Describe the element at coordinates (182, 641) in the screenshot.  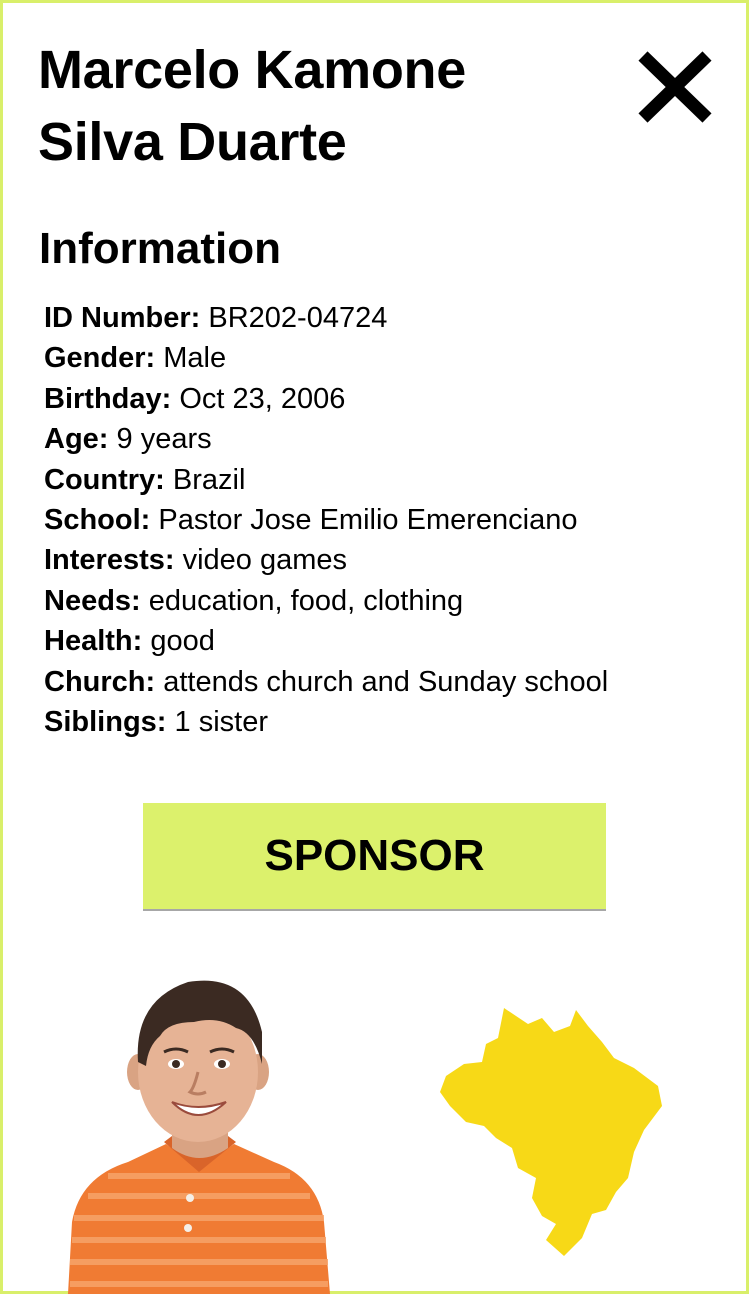
I see `info-value: good` at that location.